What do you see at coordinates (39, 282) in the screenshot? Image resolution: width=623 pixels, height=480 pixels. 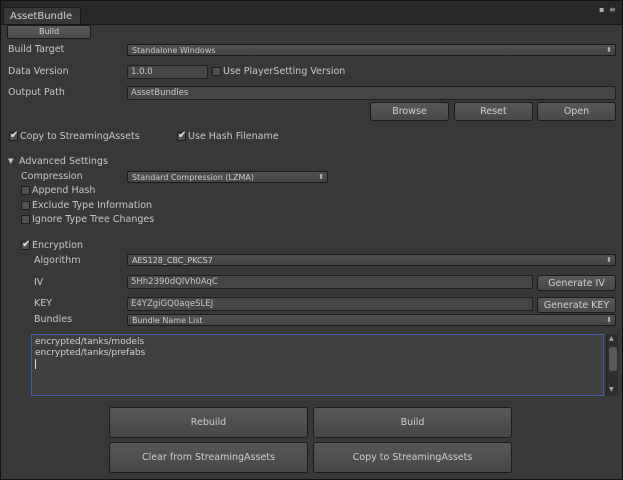 I see `iv-label: IV` at bounding box center [39, 282].